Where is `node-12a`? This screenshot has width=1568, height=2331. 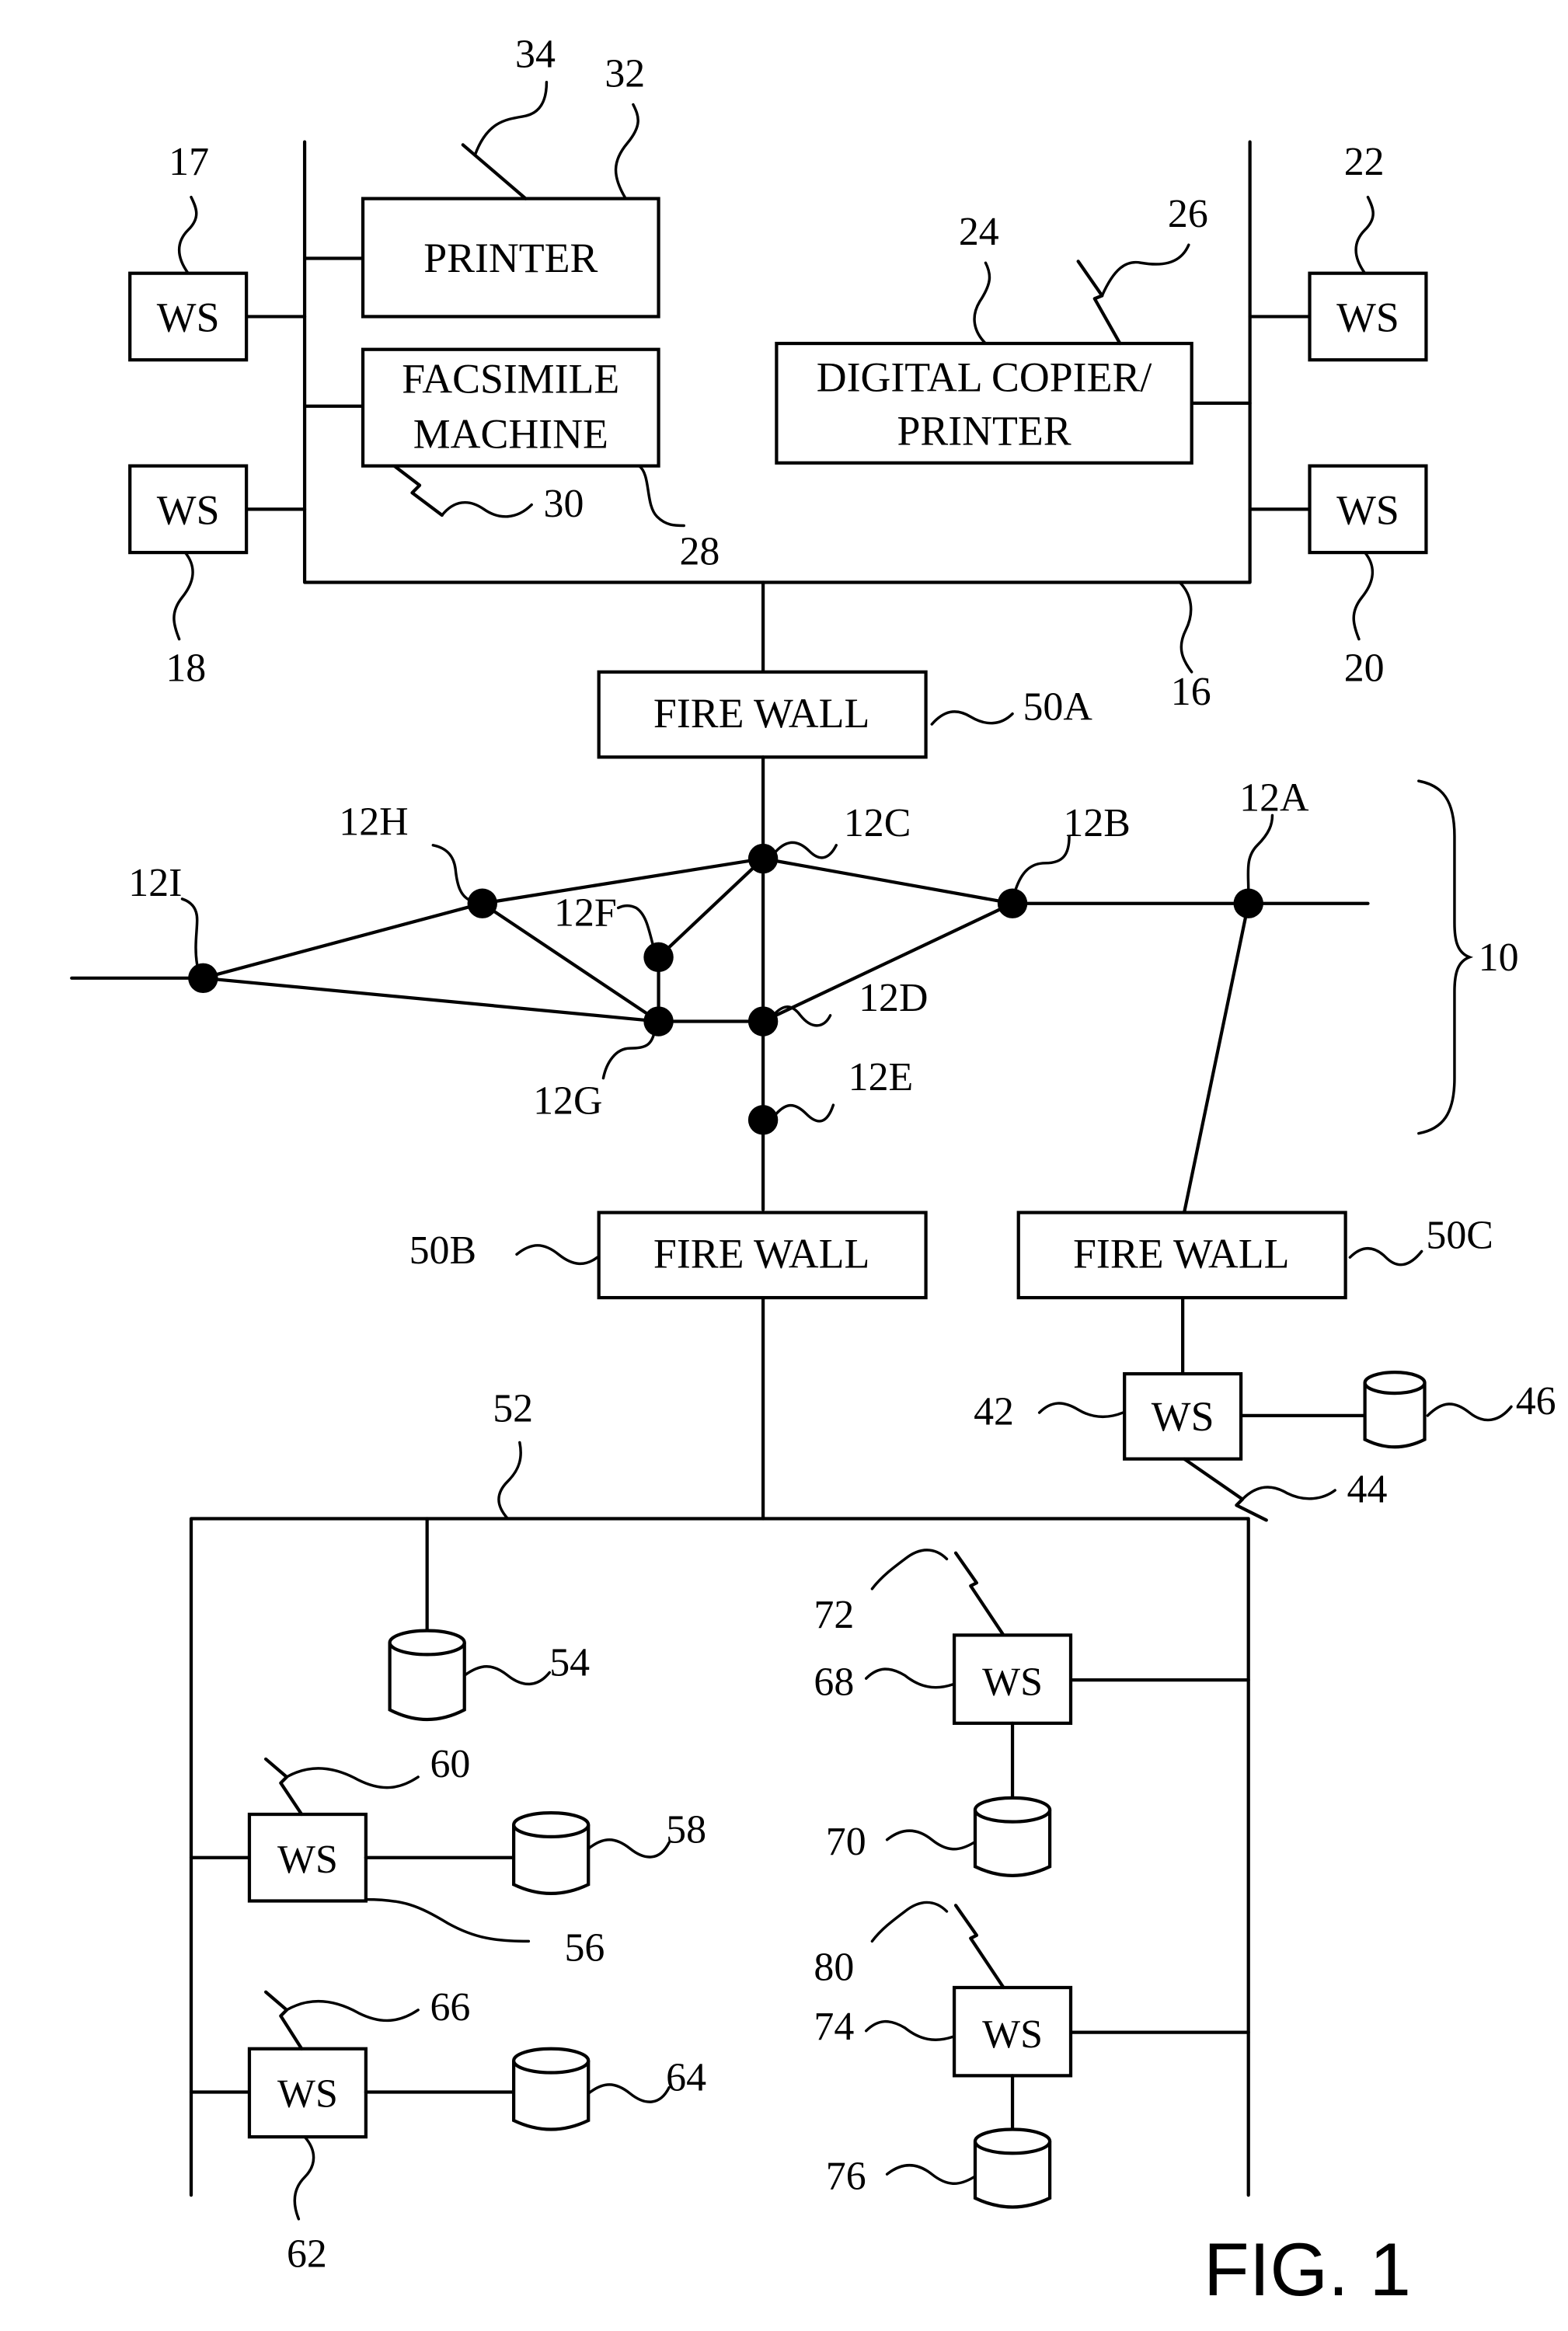
node-12a is located at coordinates (1248, 903).